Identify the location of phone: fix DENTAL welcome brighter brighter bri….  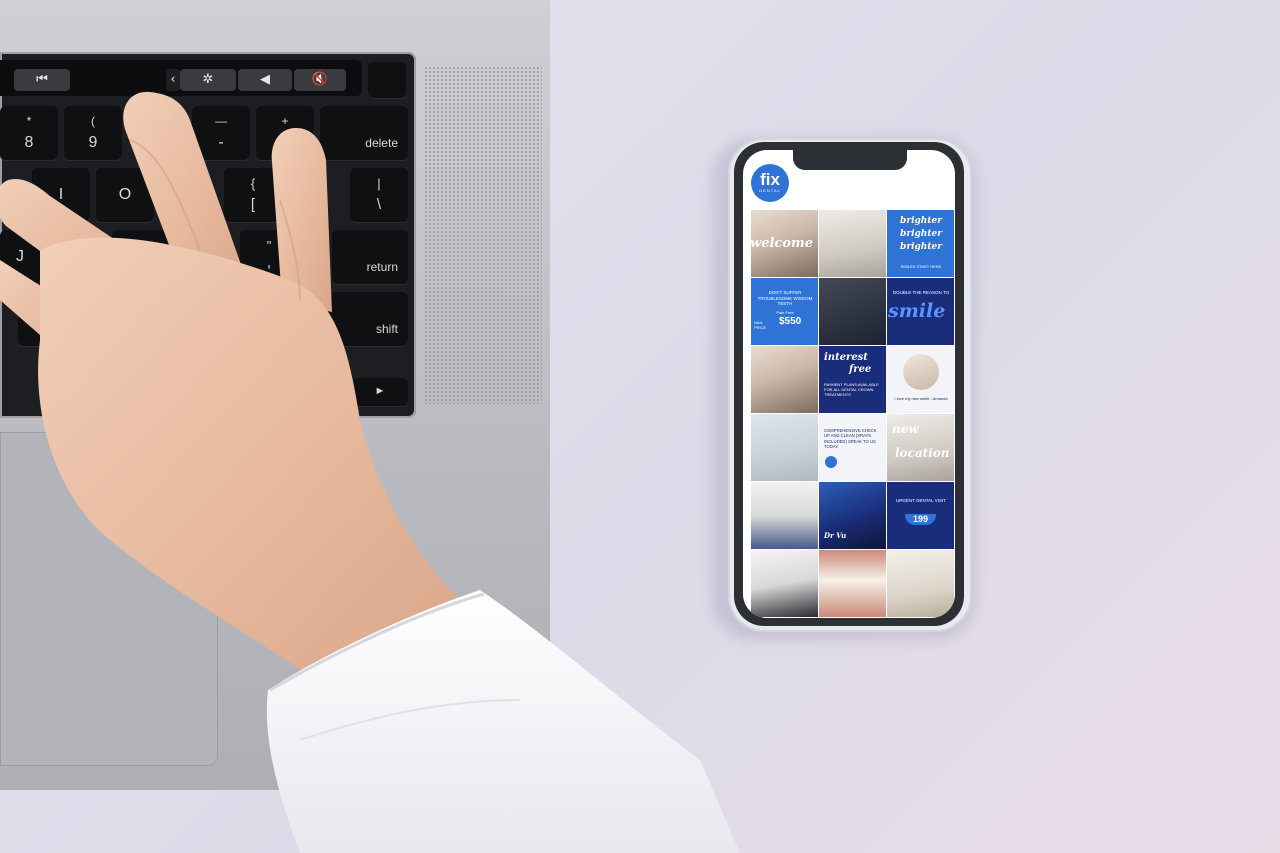
(850, 385).